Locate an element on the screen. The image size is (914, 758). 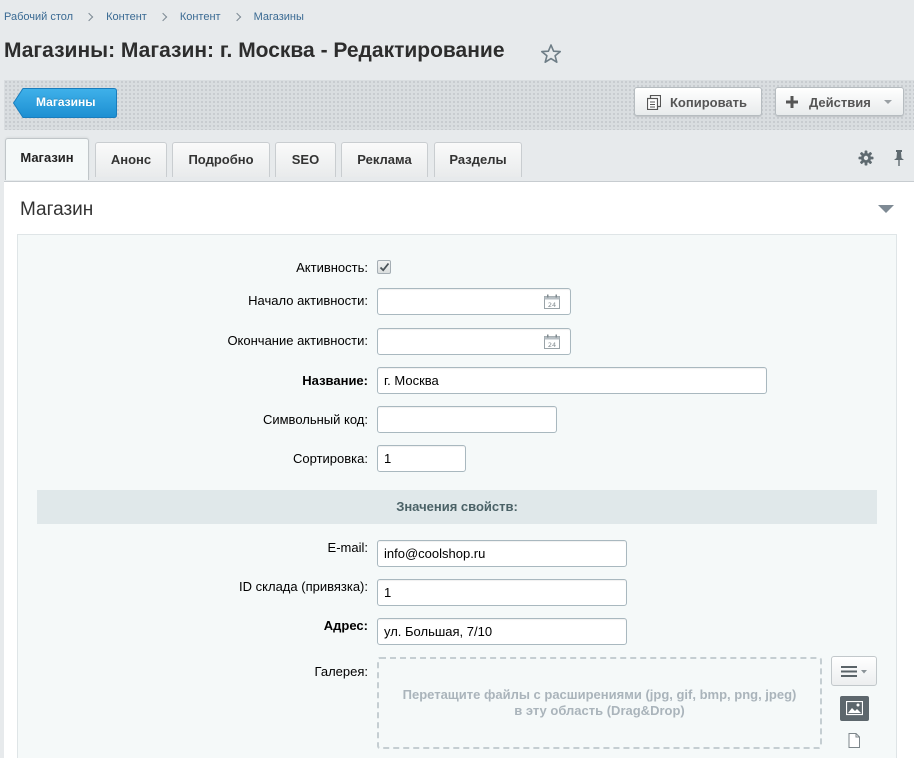
gear-icon is located at coordinates (866, 158).